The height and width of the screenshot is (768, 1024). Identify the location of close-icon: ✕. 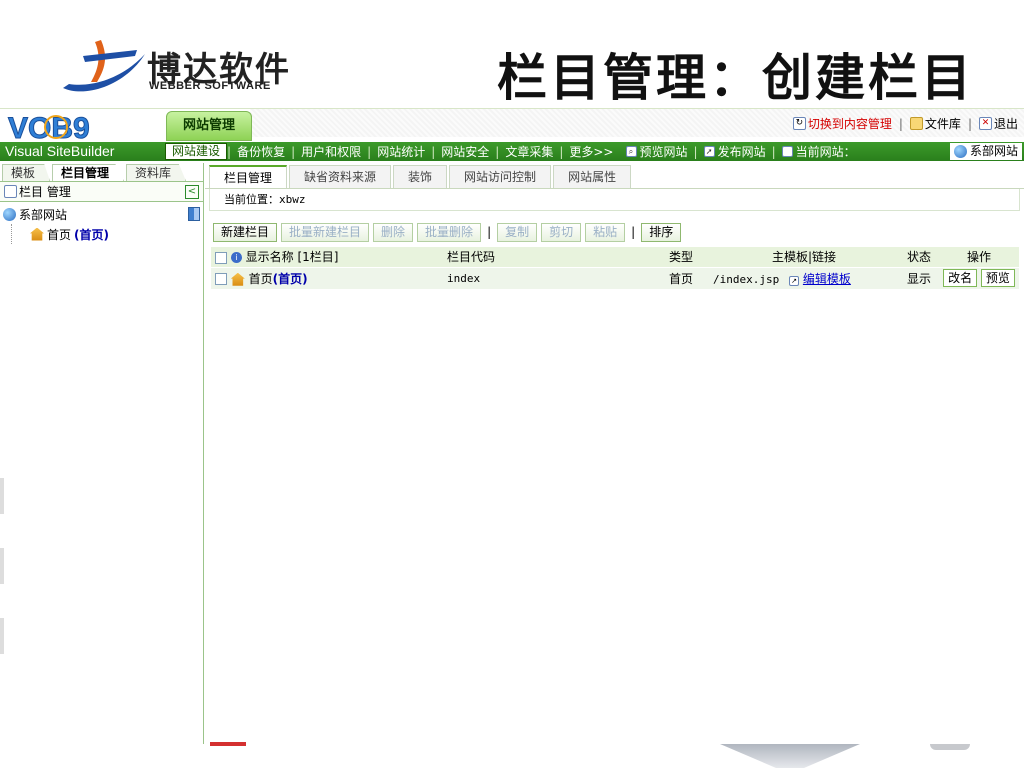
(985, 123).